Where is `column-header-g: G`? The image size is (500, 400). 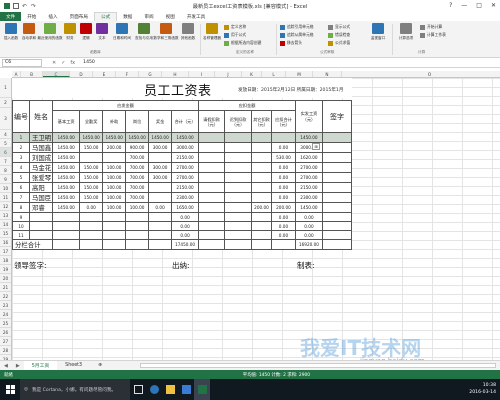 column-header-g: G is located at coordinates (150, 74).